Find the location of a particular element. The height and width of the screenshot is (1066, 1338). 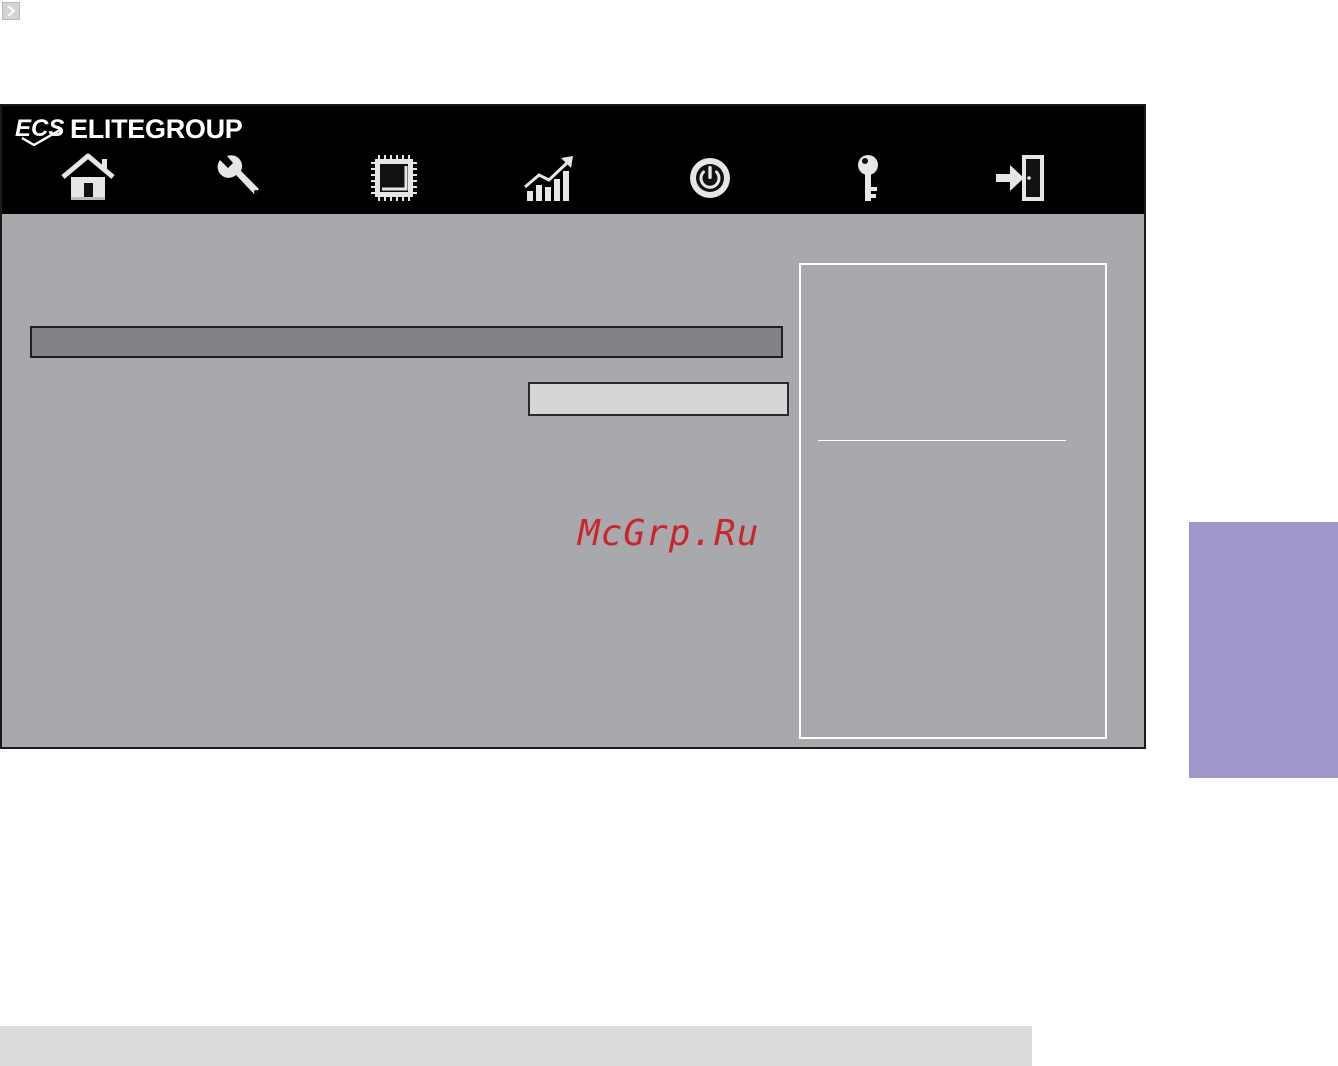

bios-header: ECS ELITEGROUP is located at coordinates (573, 160).